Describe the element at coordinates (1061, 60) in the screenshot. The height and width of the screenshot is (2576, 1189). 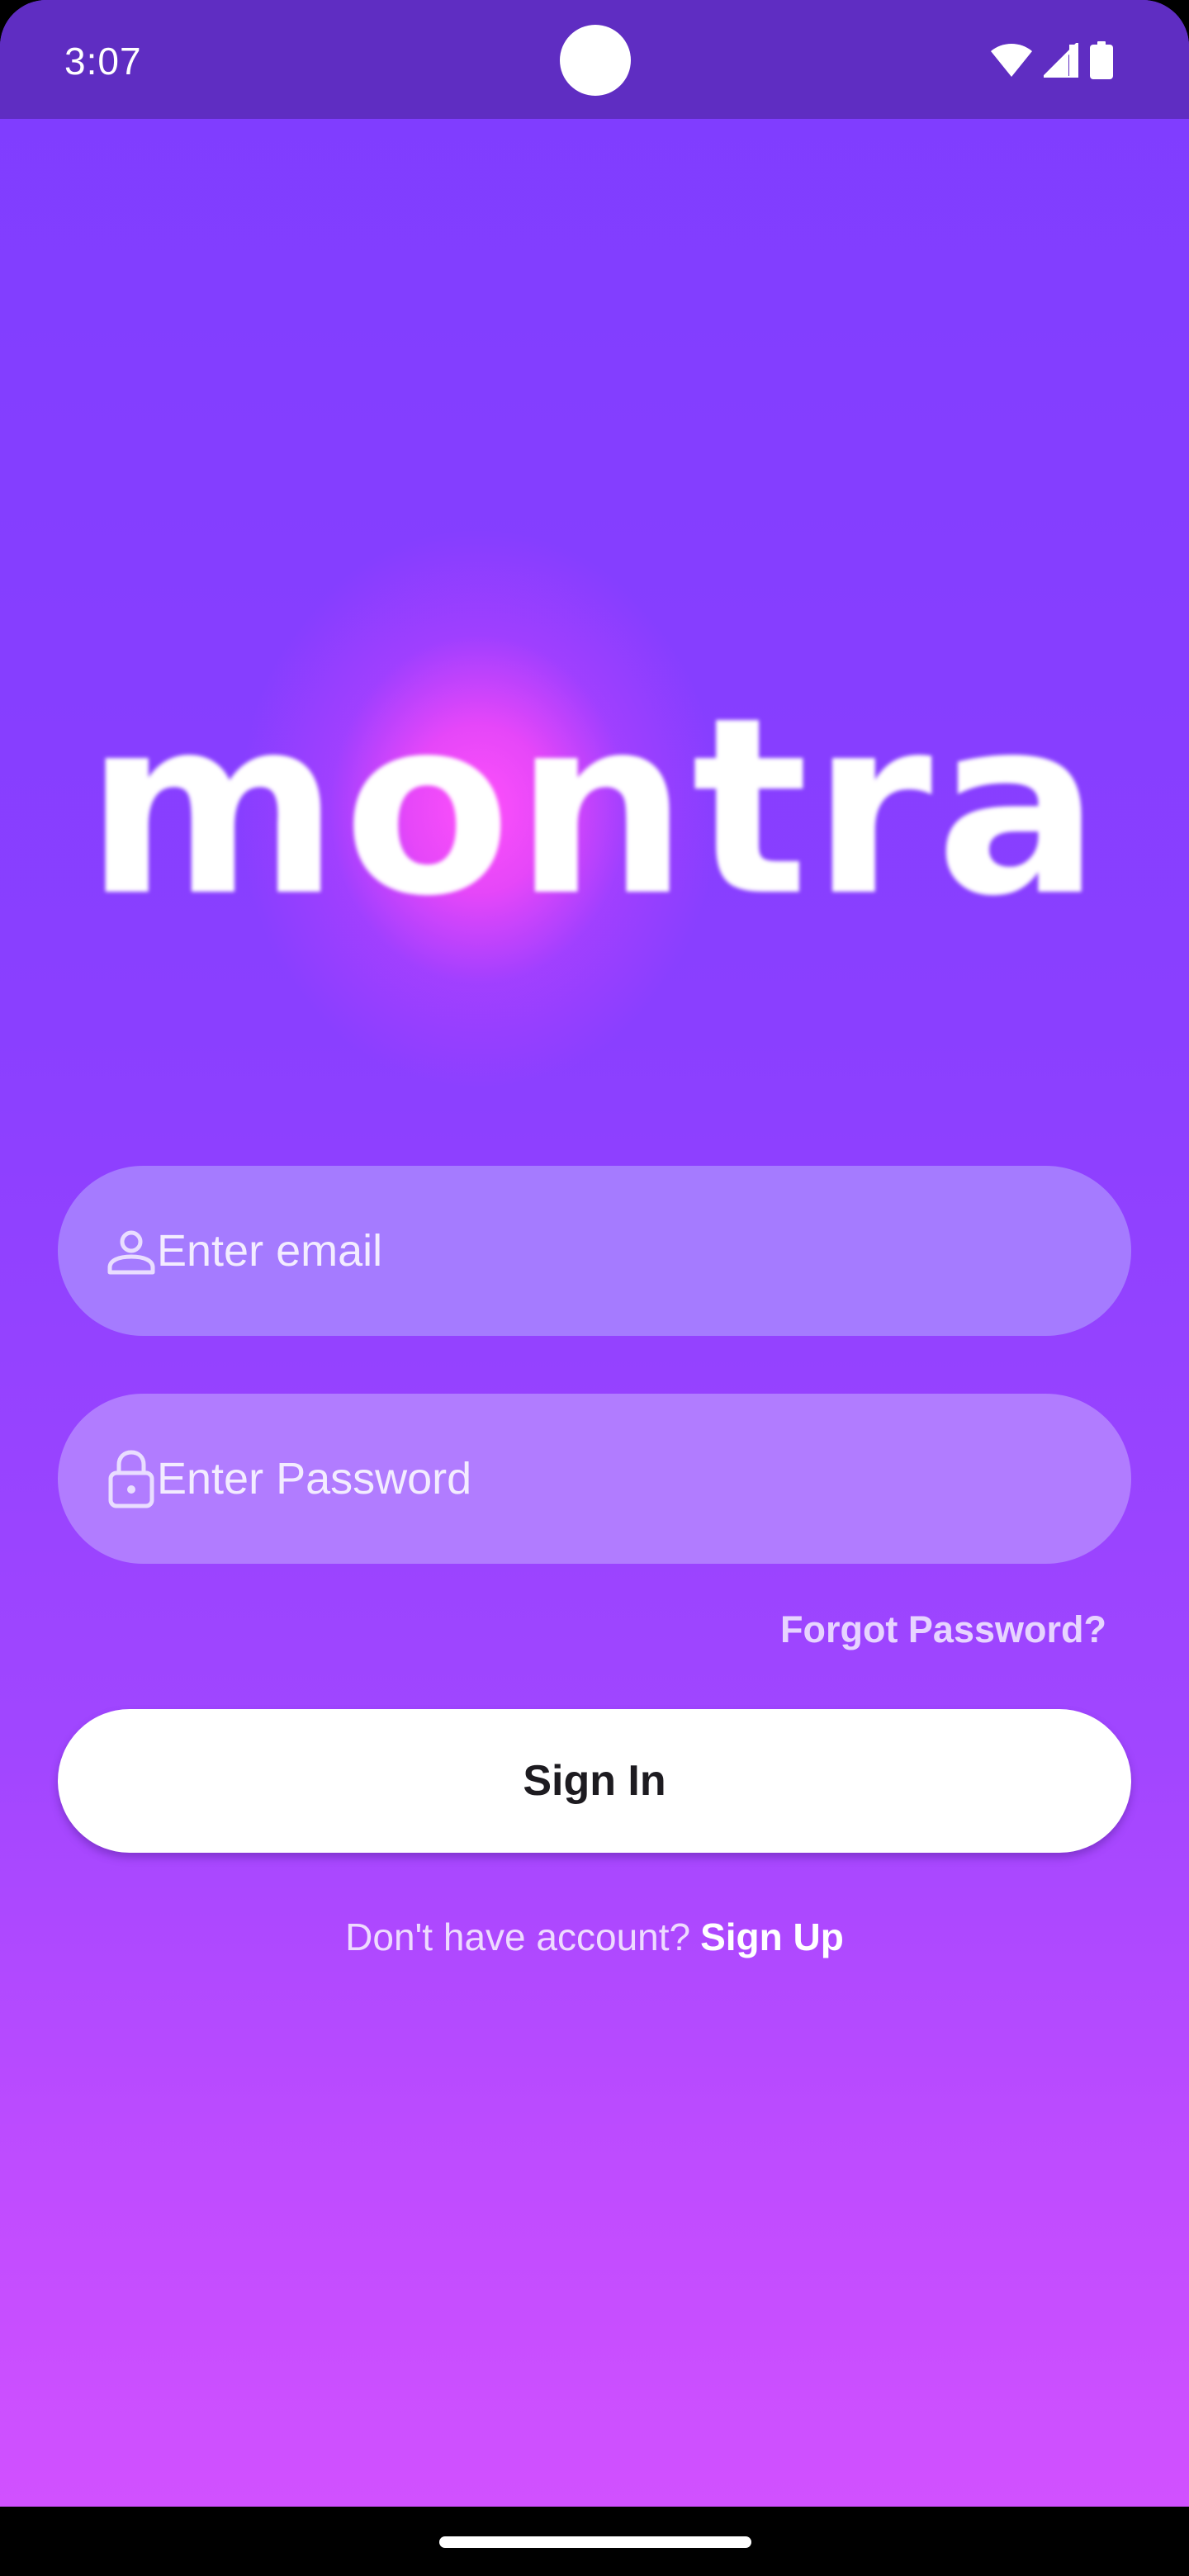
I see `cell-signal-icon` at that location.